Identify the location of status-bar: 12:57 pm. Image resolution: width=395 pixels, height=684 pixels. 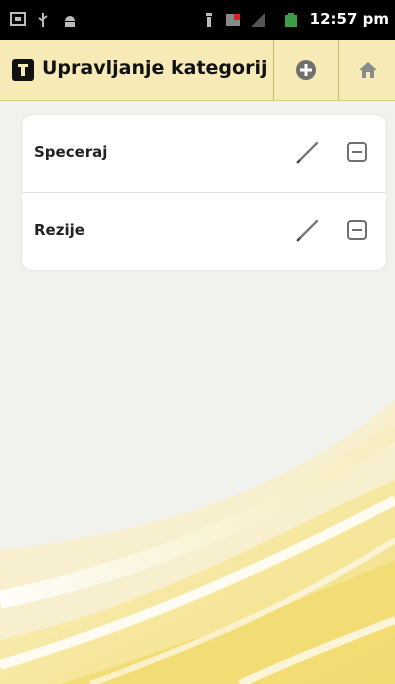
(197, 20).